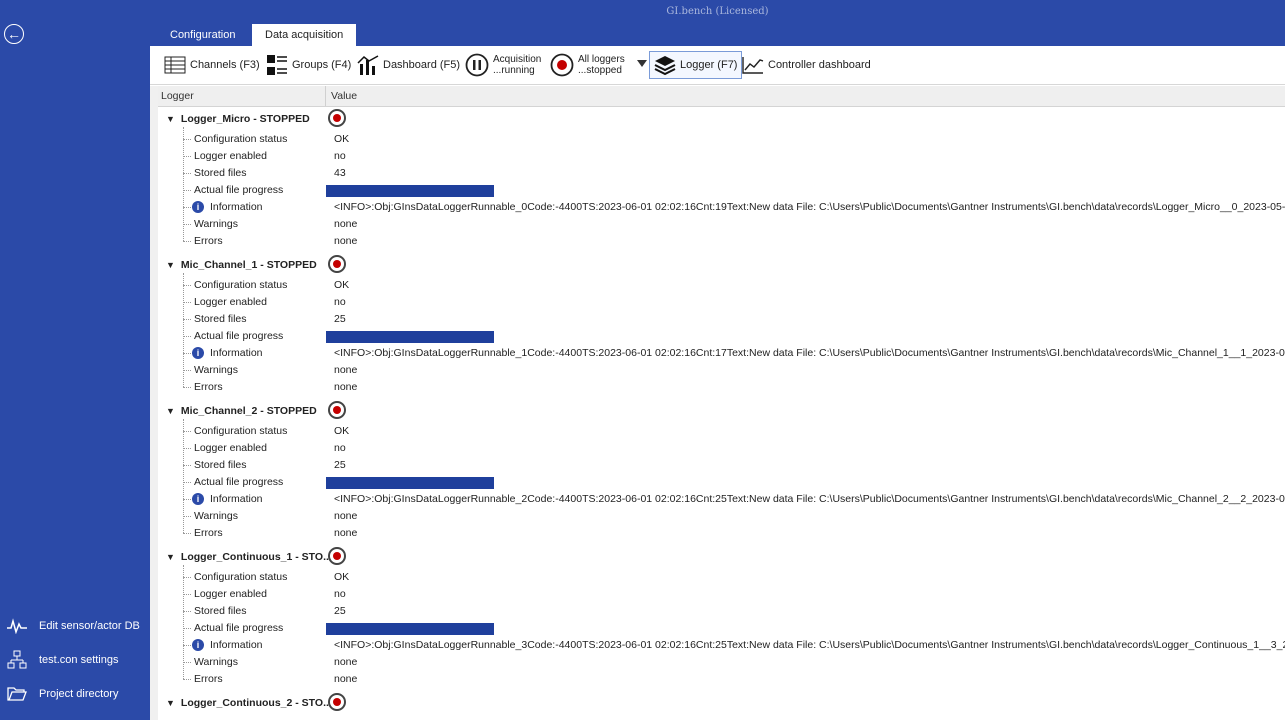 The image size is (1285, 720). Describe the element at coordinates (477, 65) in the screenshot. I see `pause-circle-icon` at that location.